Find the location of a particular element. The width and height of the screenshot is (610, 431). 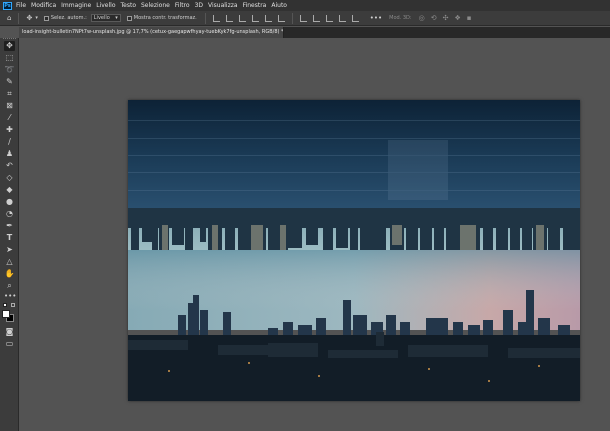

align-left-icon is located at coordinates (216, 18).